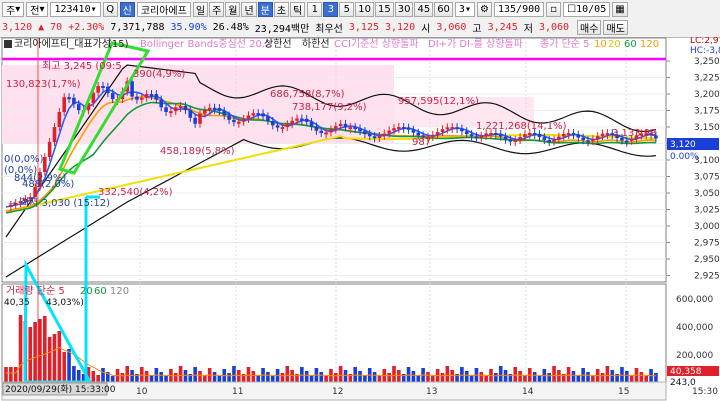 The width and height of the screenshot is (720, 401). What do you see at coordinates (424, 9) in the screenshot?
I see `interval-button: 45` at bounding box center [424, 9].